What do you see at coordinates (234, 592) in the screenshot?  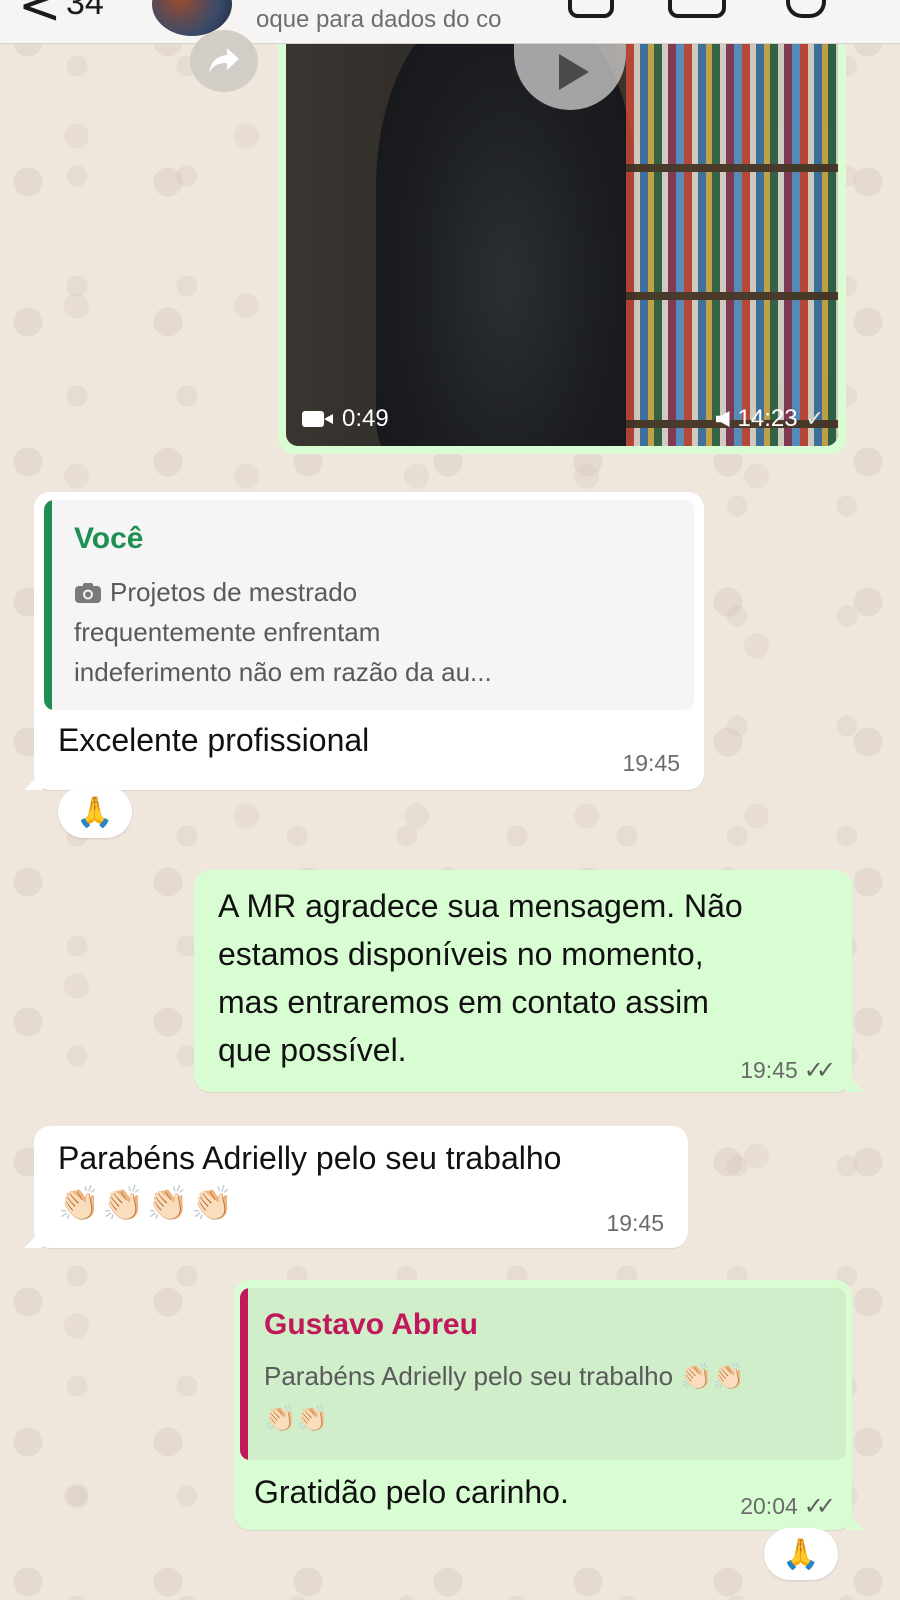 I see `quote-line-1: Projetos de mestrado` at bounding box center [234, 592].